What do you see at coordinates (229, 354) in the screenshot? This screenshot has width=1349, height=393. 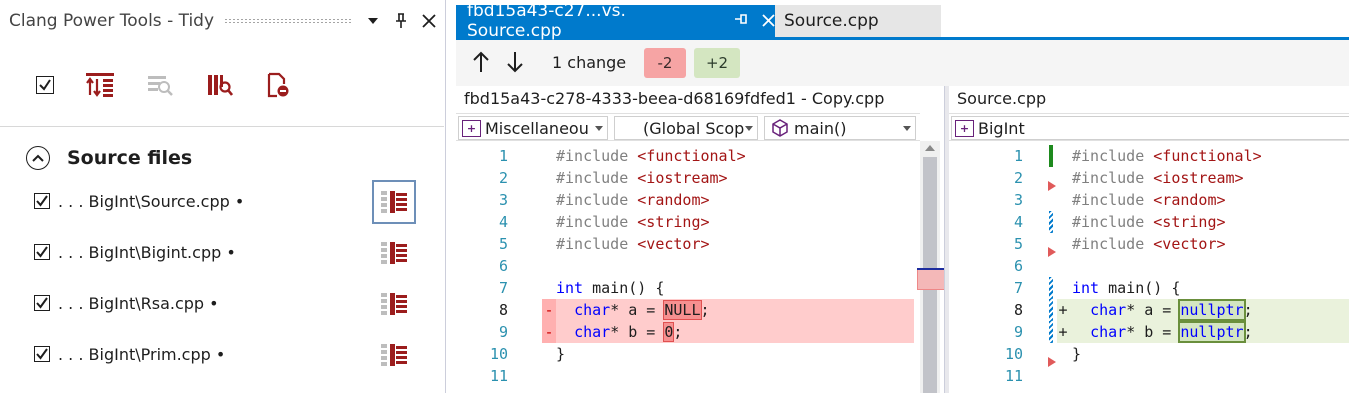 I see `file-row-prim-cpp: . . . BigInt\Prim.cpp •` at bounding box center [229, 354].